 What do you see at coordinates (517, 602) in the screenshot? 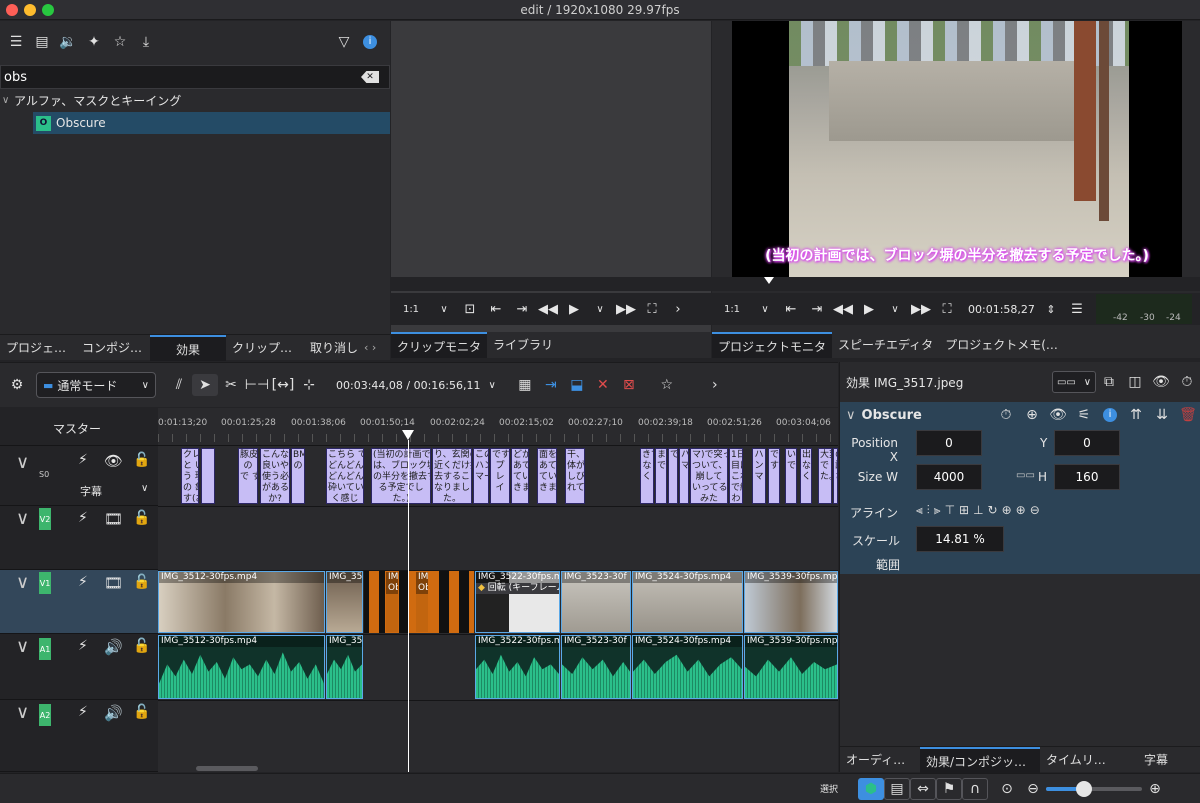
I see `video-clip: IMG_3522-30fps.m ◆ 回転 (キーフレーム` at bounding box center [517, 602].